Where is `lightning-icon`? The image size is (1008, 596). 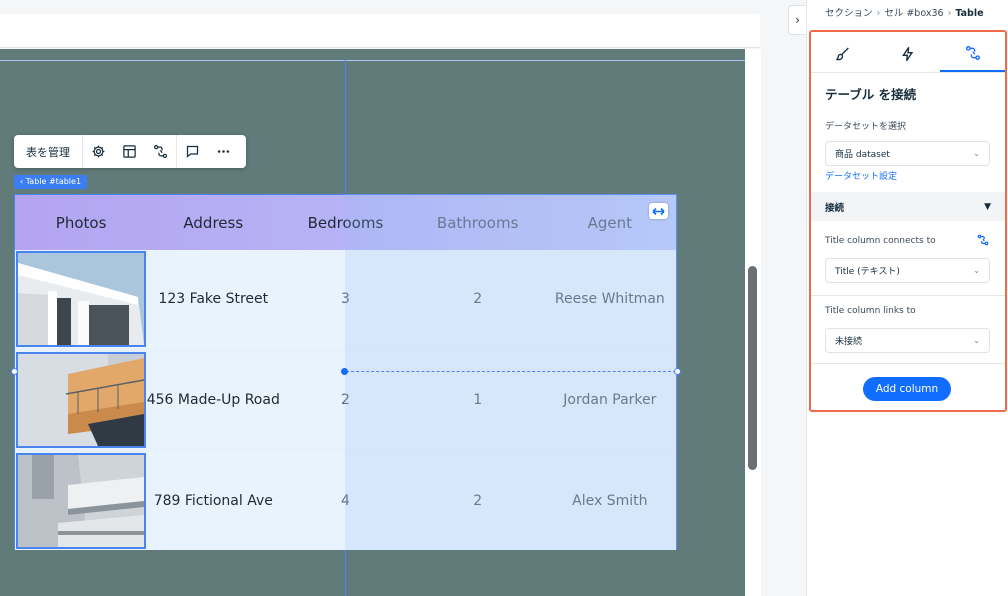 lightning-icon is located at coordinates (908, 54).